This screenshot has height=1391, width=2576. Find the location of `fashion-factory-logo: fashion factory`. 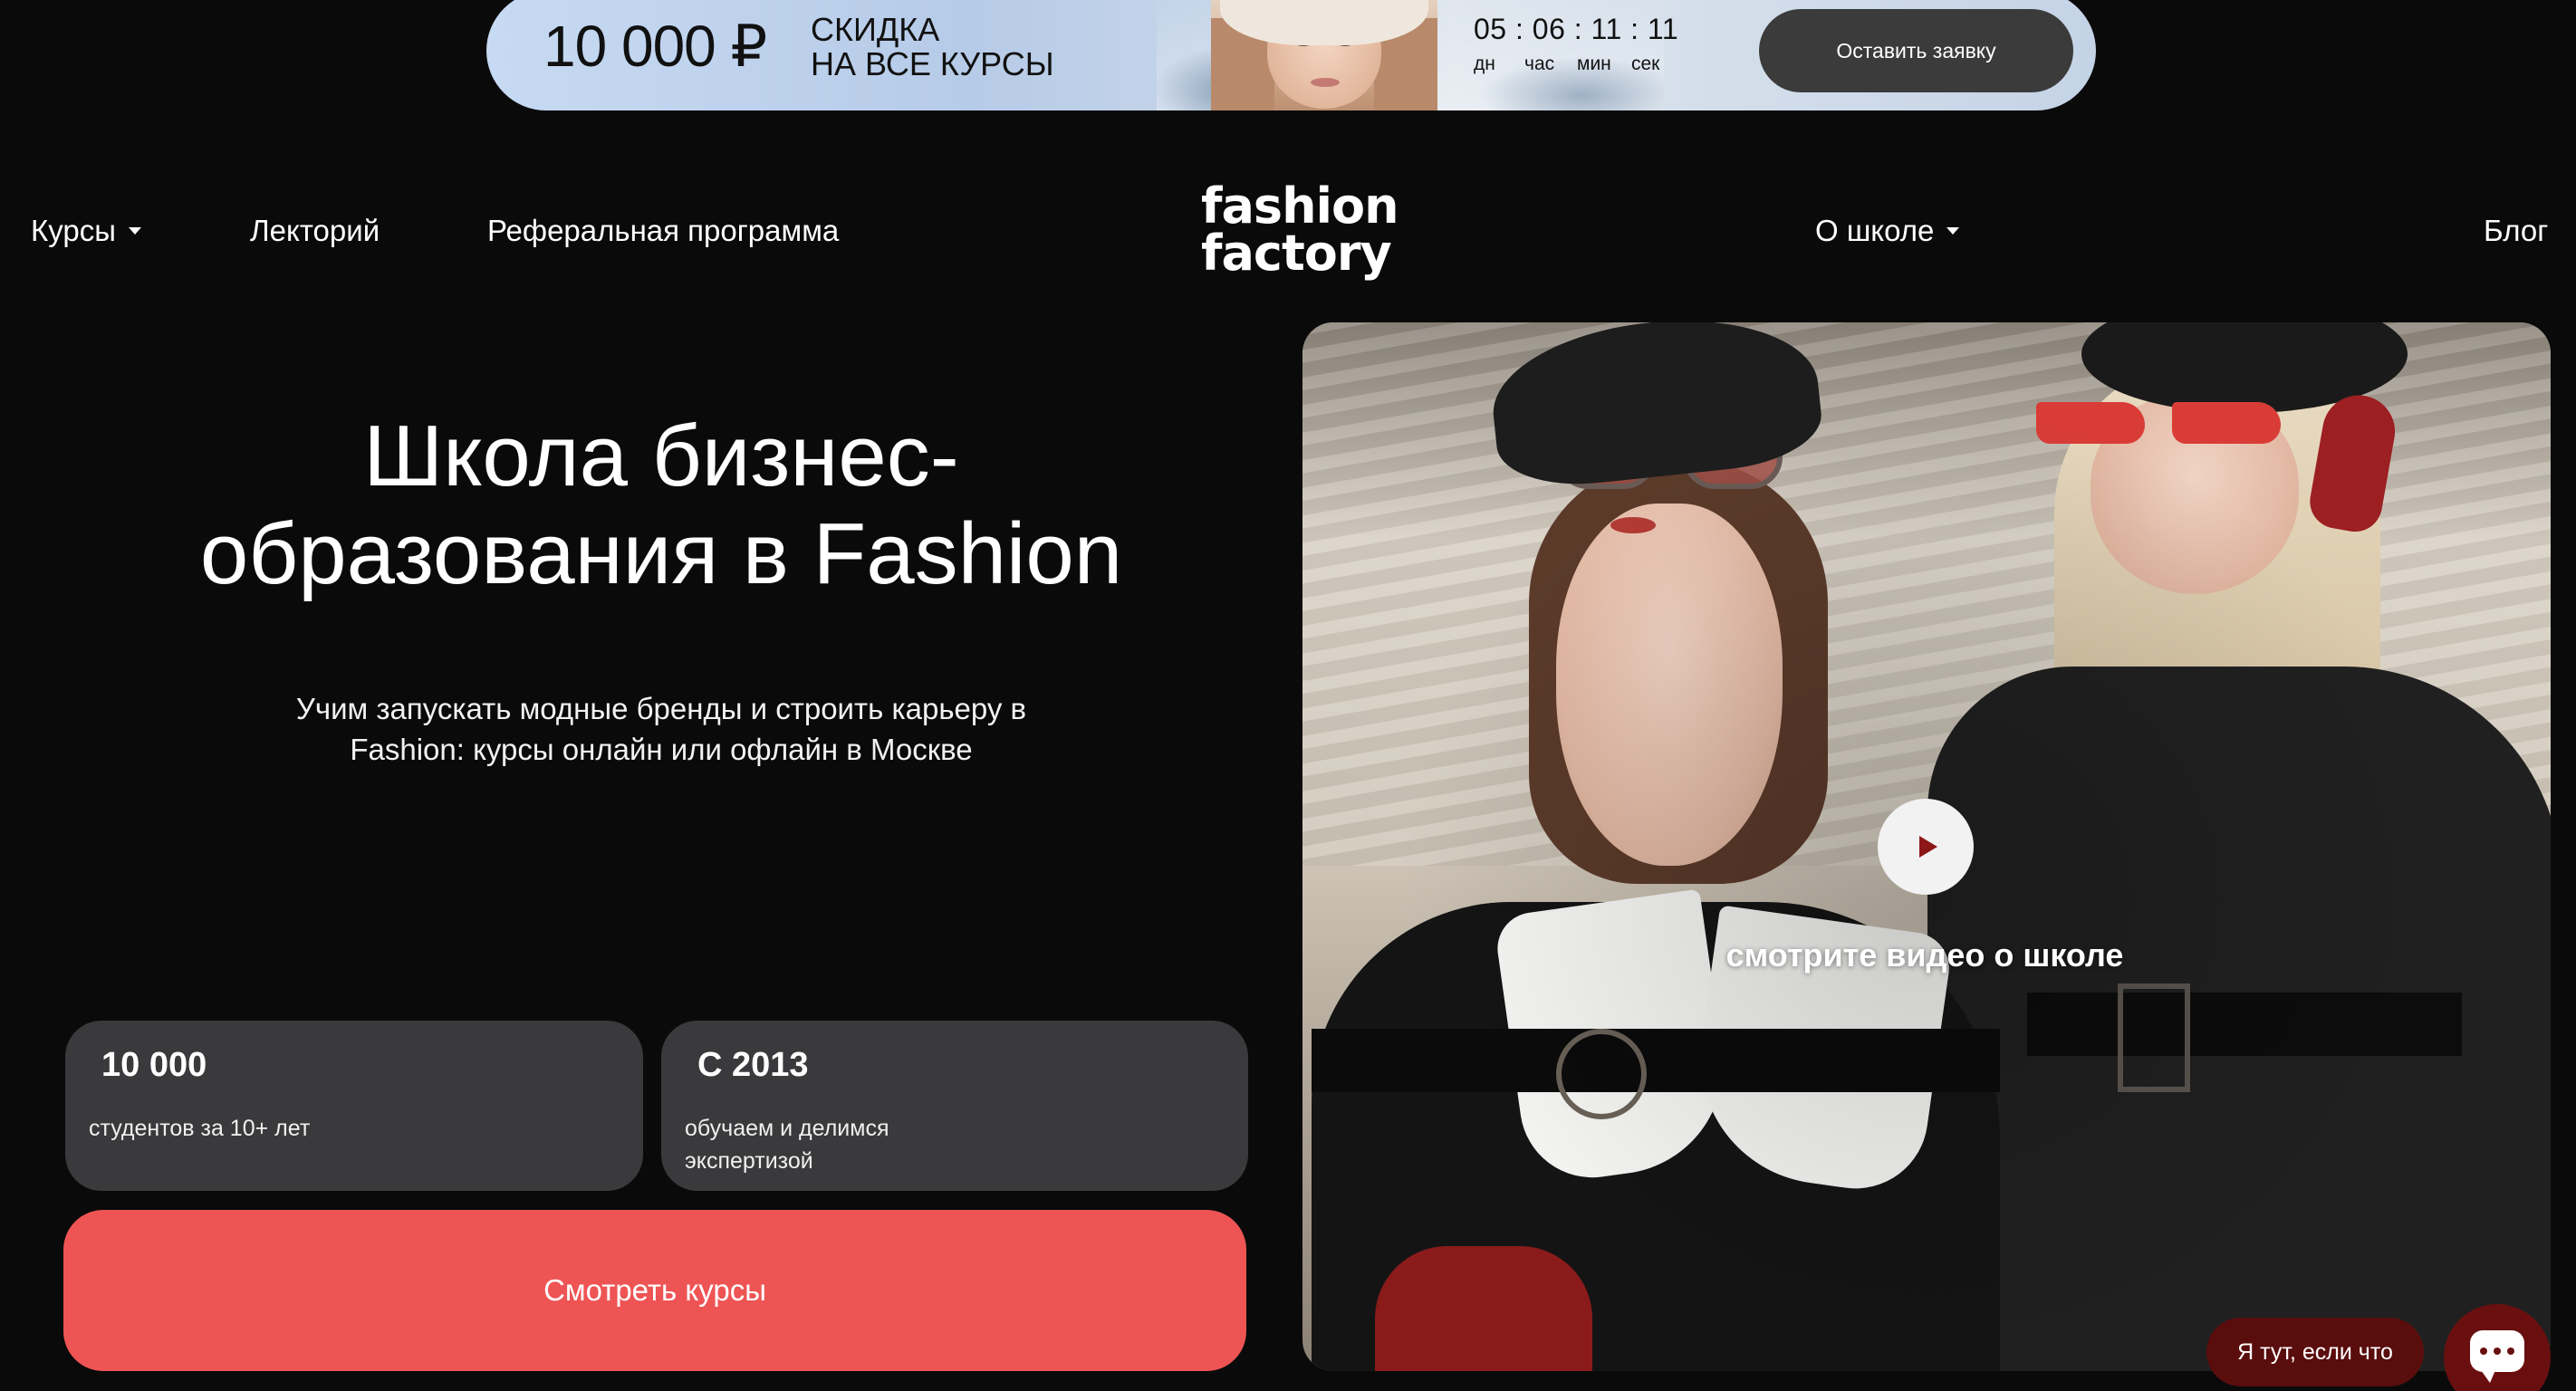

fashion-factory-logo: fashion factory is located at coordinates (1300, 229).